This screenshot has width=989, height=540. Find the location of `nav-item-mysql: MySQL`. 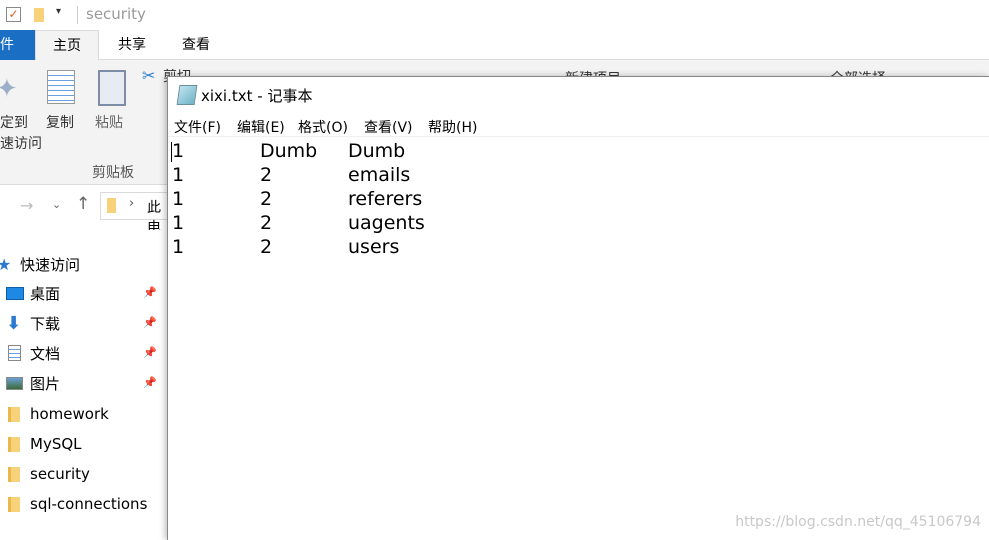

nav-item-mysql: MySQL is located at coordinates (82, 444).